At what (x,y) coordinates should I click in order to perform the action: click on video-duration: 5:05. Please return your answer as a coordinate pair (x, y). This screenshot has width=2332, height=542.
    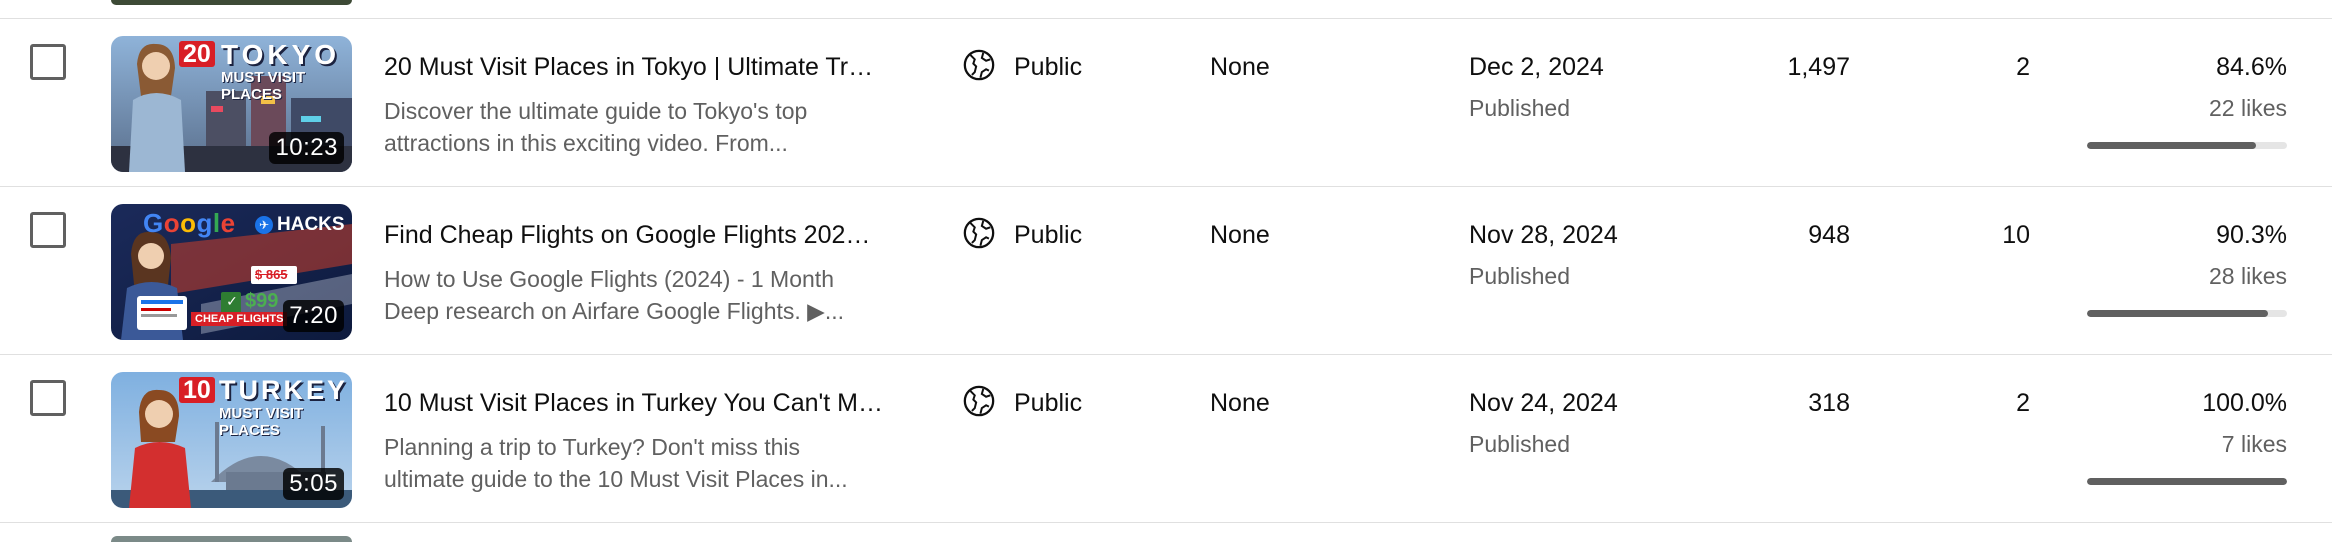
    Looking at the image, I should click on (313, 484).